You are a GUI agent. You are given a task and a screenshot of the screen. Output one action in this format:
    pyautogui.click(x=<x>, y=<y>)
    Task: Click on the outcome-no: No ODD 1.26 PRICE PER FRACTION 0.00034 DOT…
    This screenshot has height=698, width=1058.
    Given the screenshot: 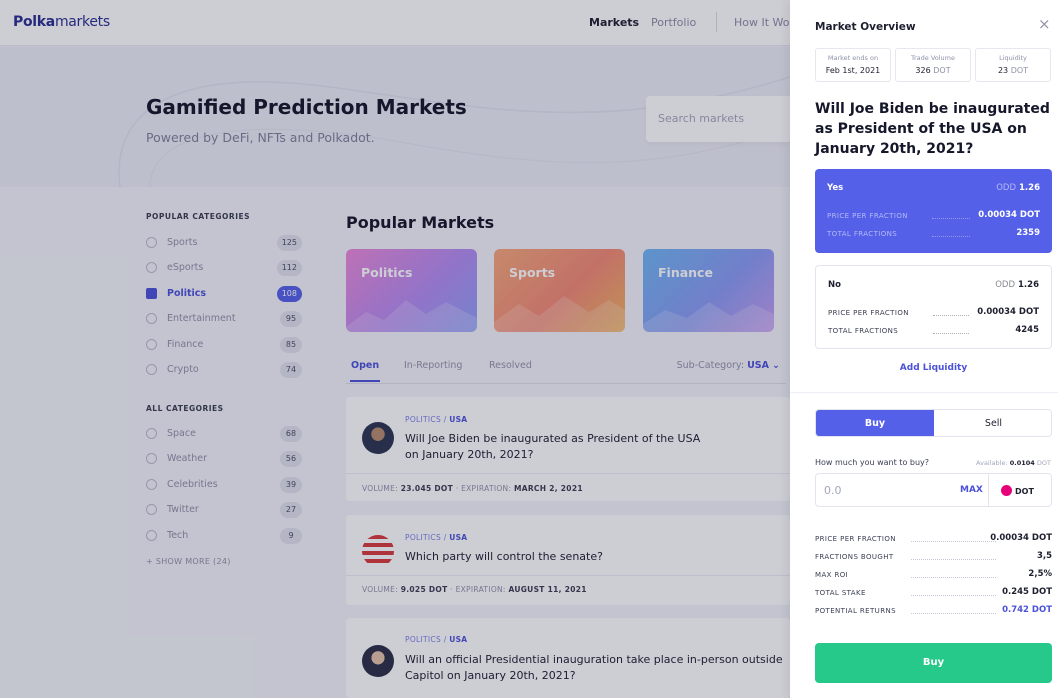 What is the action you would take?
    pyautogui.click(x=933, y=307)
    